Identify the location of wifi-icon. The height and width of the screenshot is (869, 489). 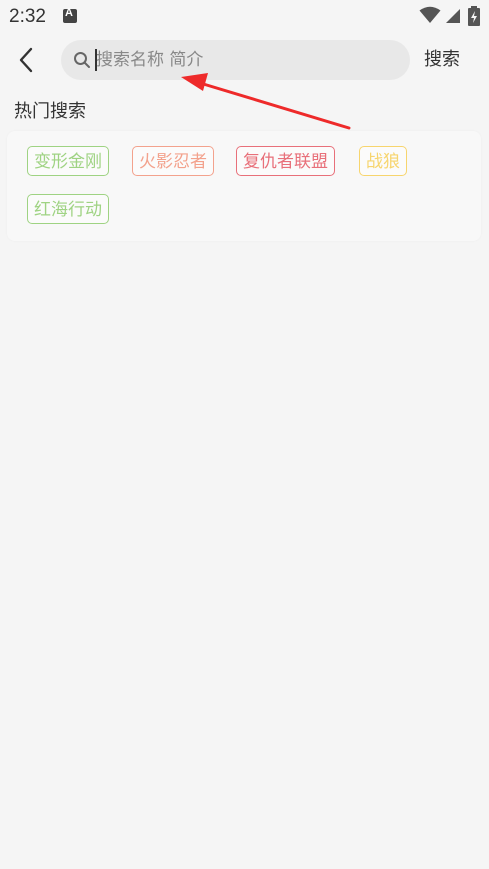
(430, 14).